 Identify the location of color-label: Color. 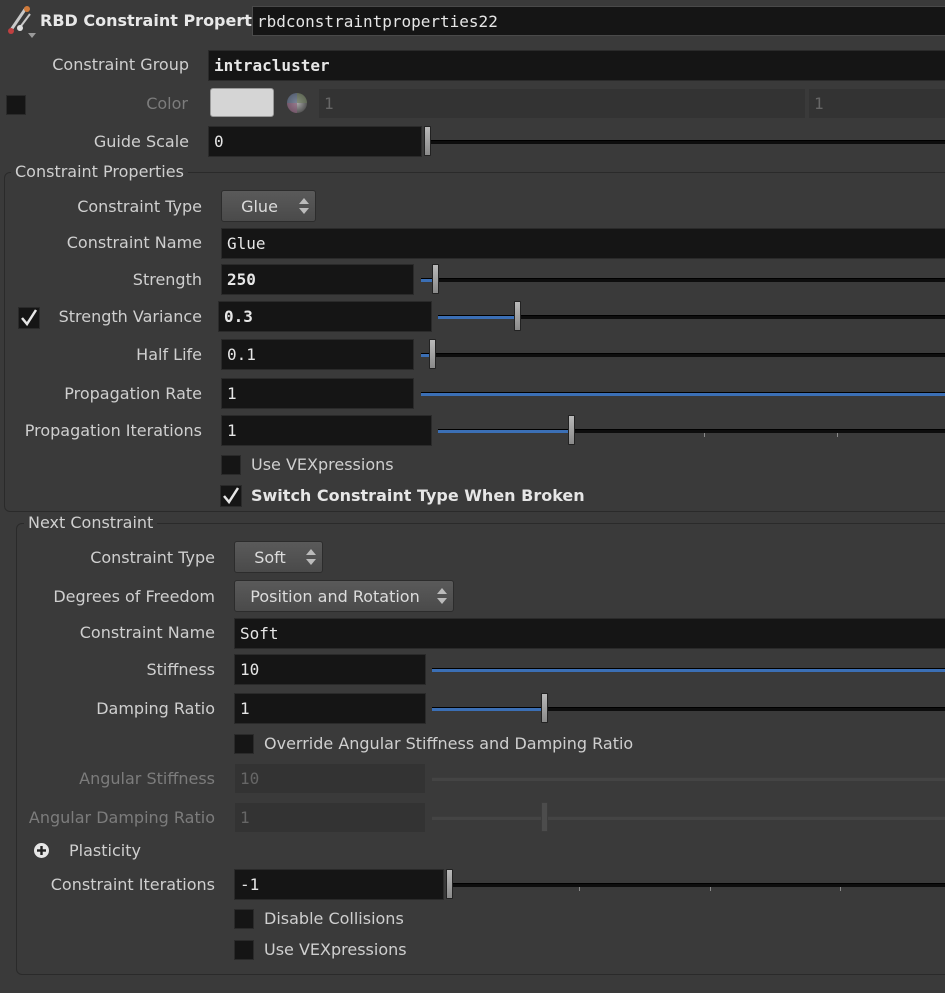
(167, 103).